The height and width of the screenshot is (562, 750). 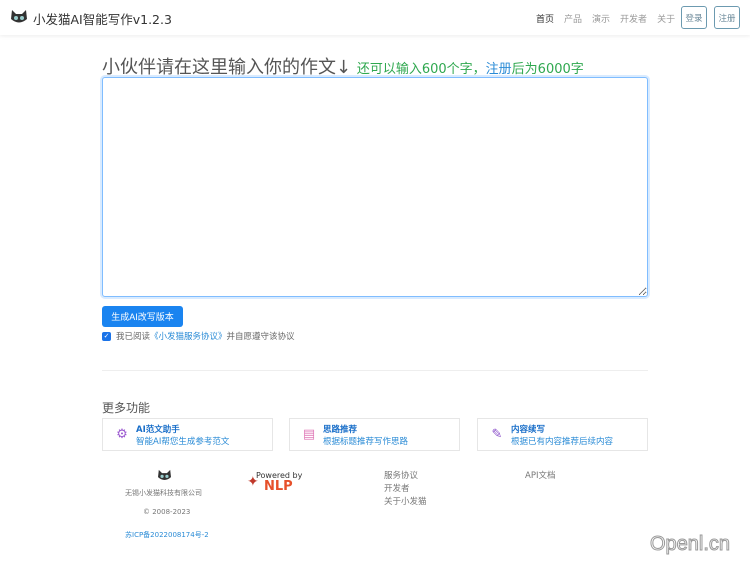 I want to click on nav-home: 首页, so click(x=545, y=18).